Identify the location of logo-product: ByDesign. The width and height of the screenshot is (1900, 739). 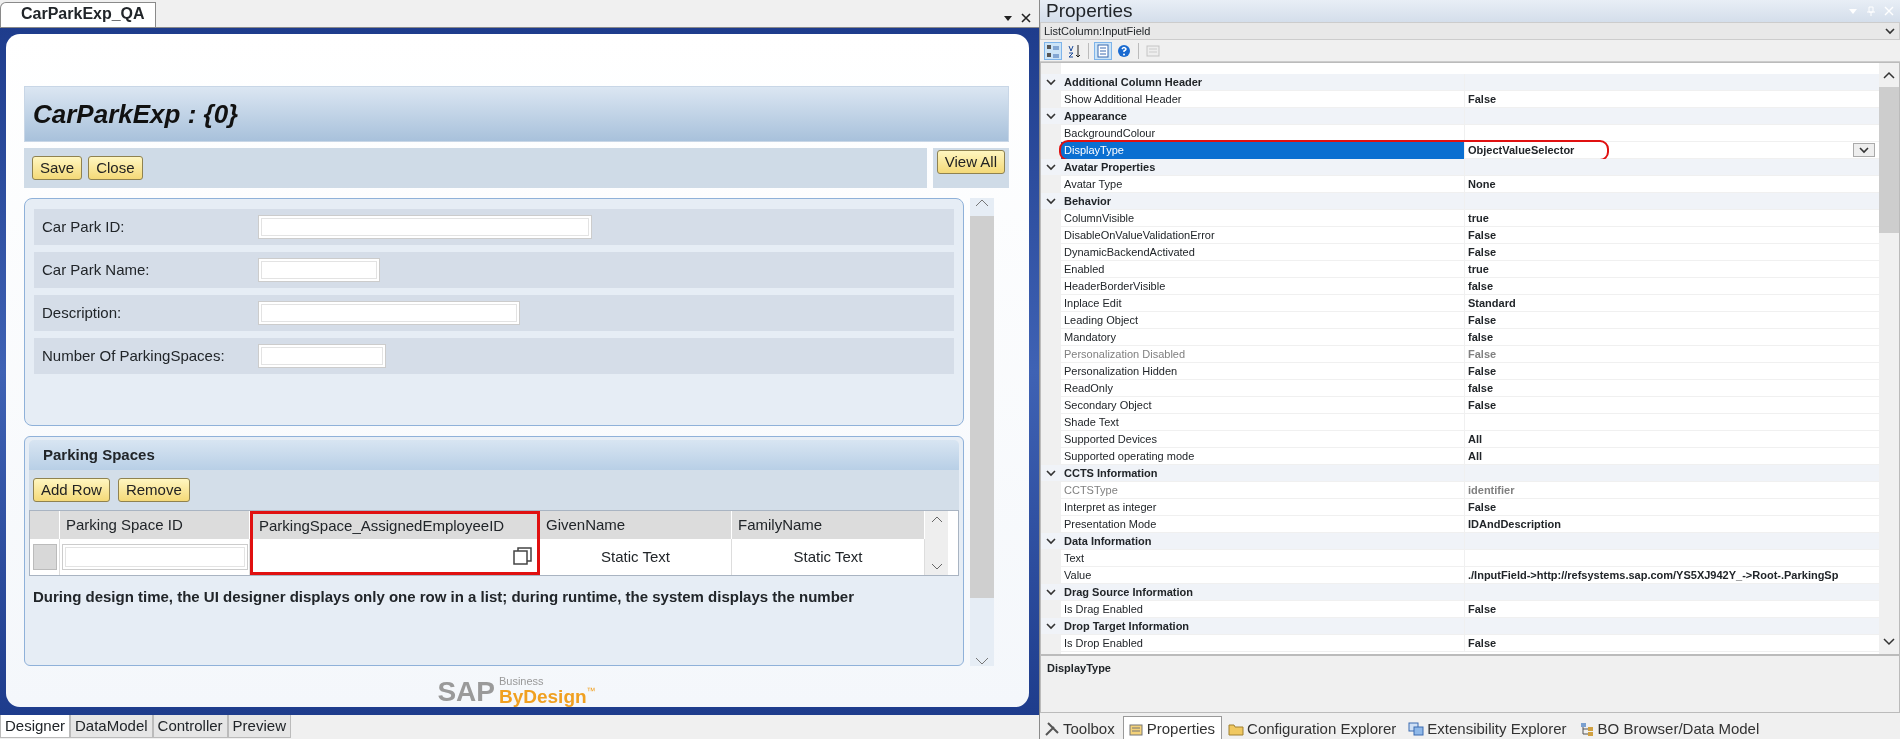
(542, 696).